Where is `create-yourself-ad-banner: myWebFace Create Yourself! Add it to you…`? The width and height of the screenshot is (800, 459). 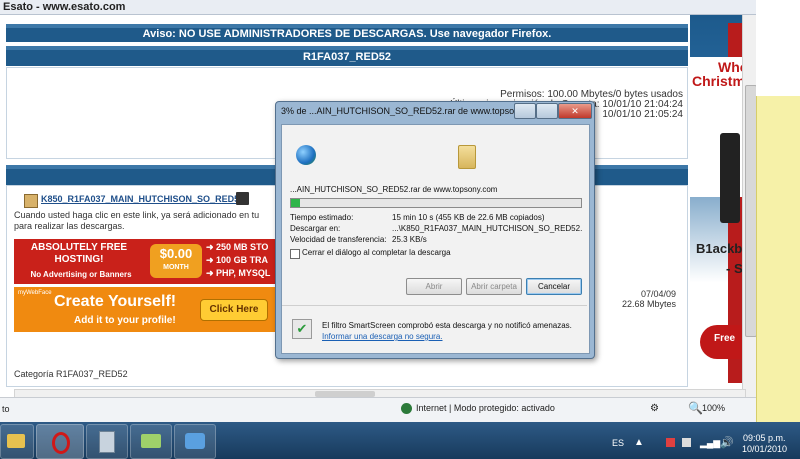
create-yourself-ad-banner: myWebFace Create Yourself! Add it to you… is located at coordinates (145, 309).